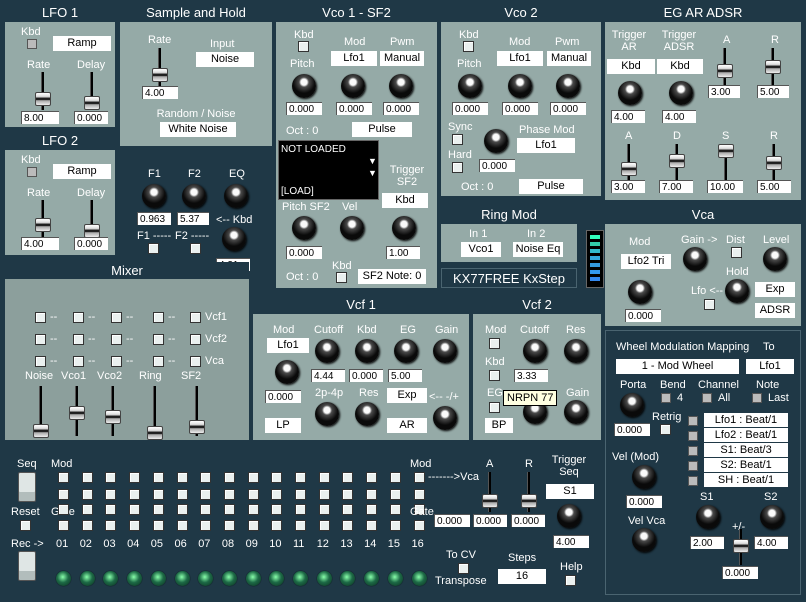  Describe the element at coordinates (372, 173) in the screenshot. I see `sf2-scroll-down-icon: ▼` at that location.